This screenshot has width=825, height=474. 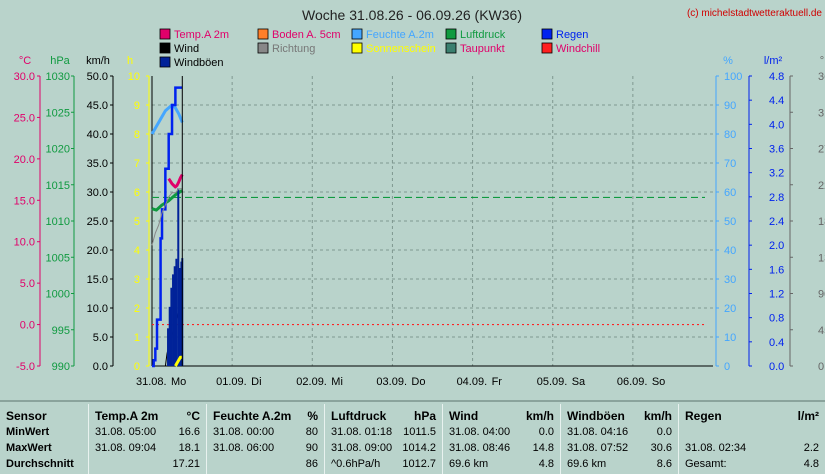 What do you see at coordinates (383, 448) in the screenshot?
I see `stats-cell: 31.08. 09:00 1014.2` at bounding box center [383, 448].